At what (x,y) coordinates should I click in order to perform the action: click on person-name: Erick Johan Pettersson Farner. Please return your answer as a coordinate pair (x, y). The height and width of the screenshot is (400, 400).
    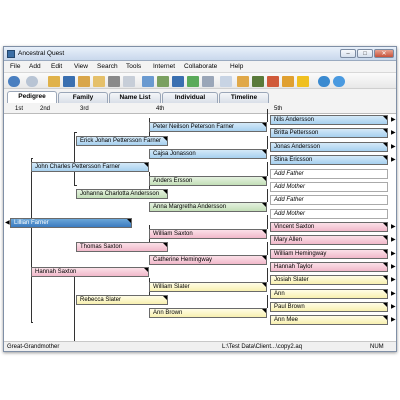
    Looking at the image, I should click on (121, 141).